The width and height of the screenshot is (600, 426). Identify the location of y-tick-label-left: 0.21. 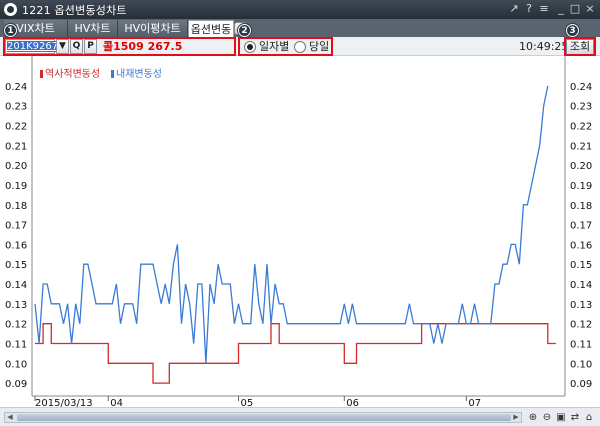
(16, 146).